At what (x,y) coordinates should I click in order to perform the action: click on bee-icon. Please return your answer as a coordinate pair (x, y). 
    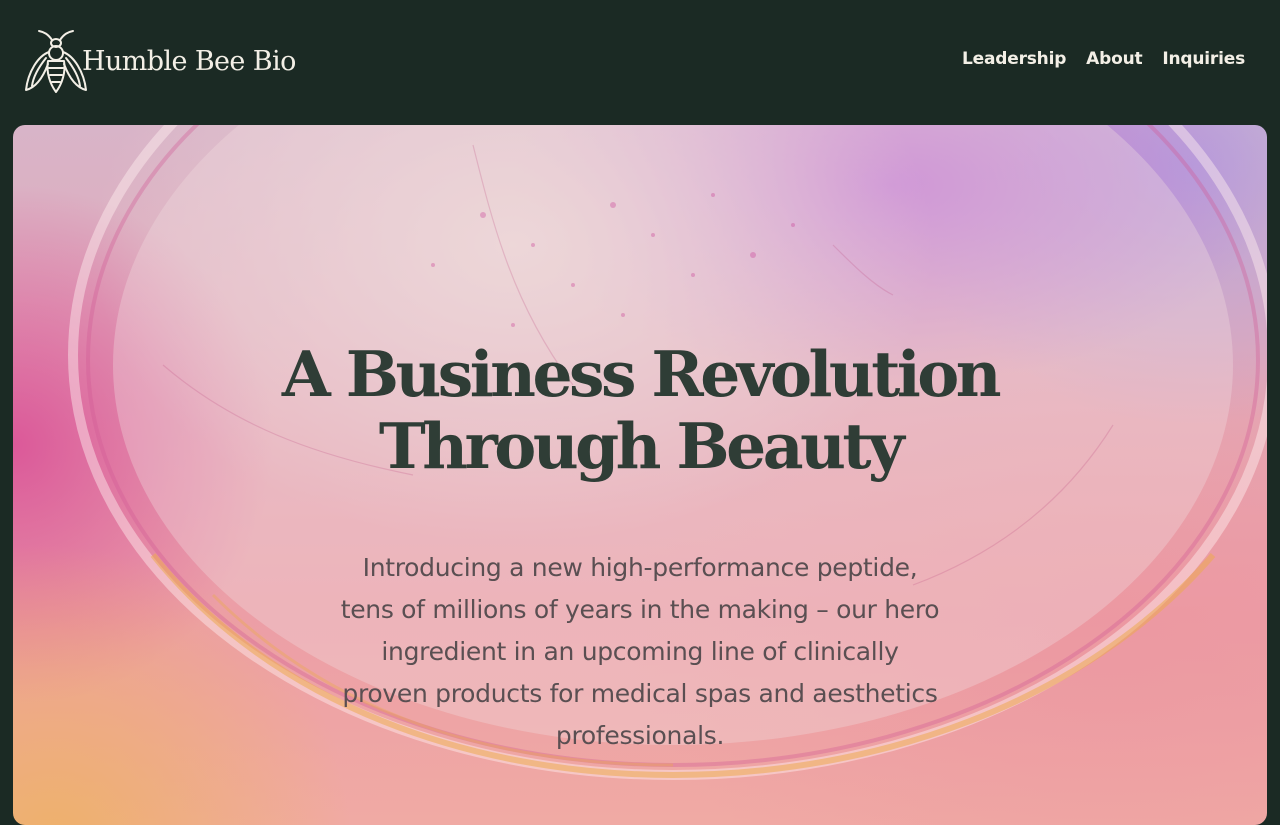
    Looking at the image, I should click on (56, 61).